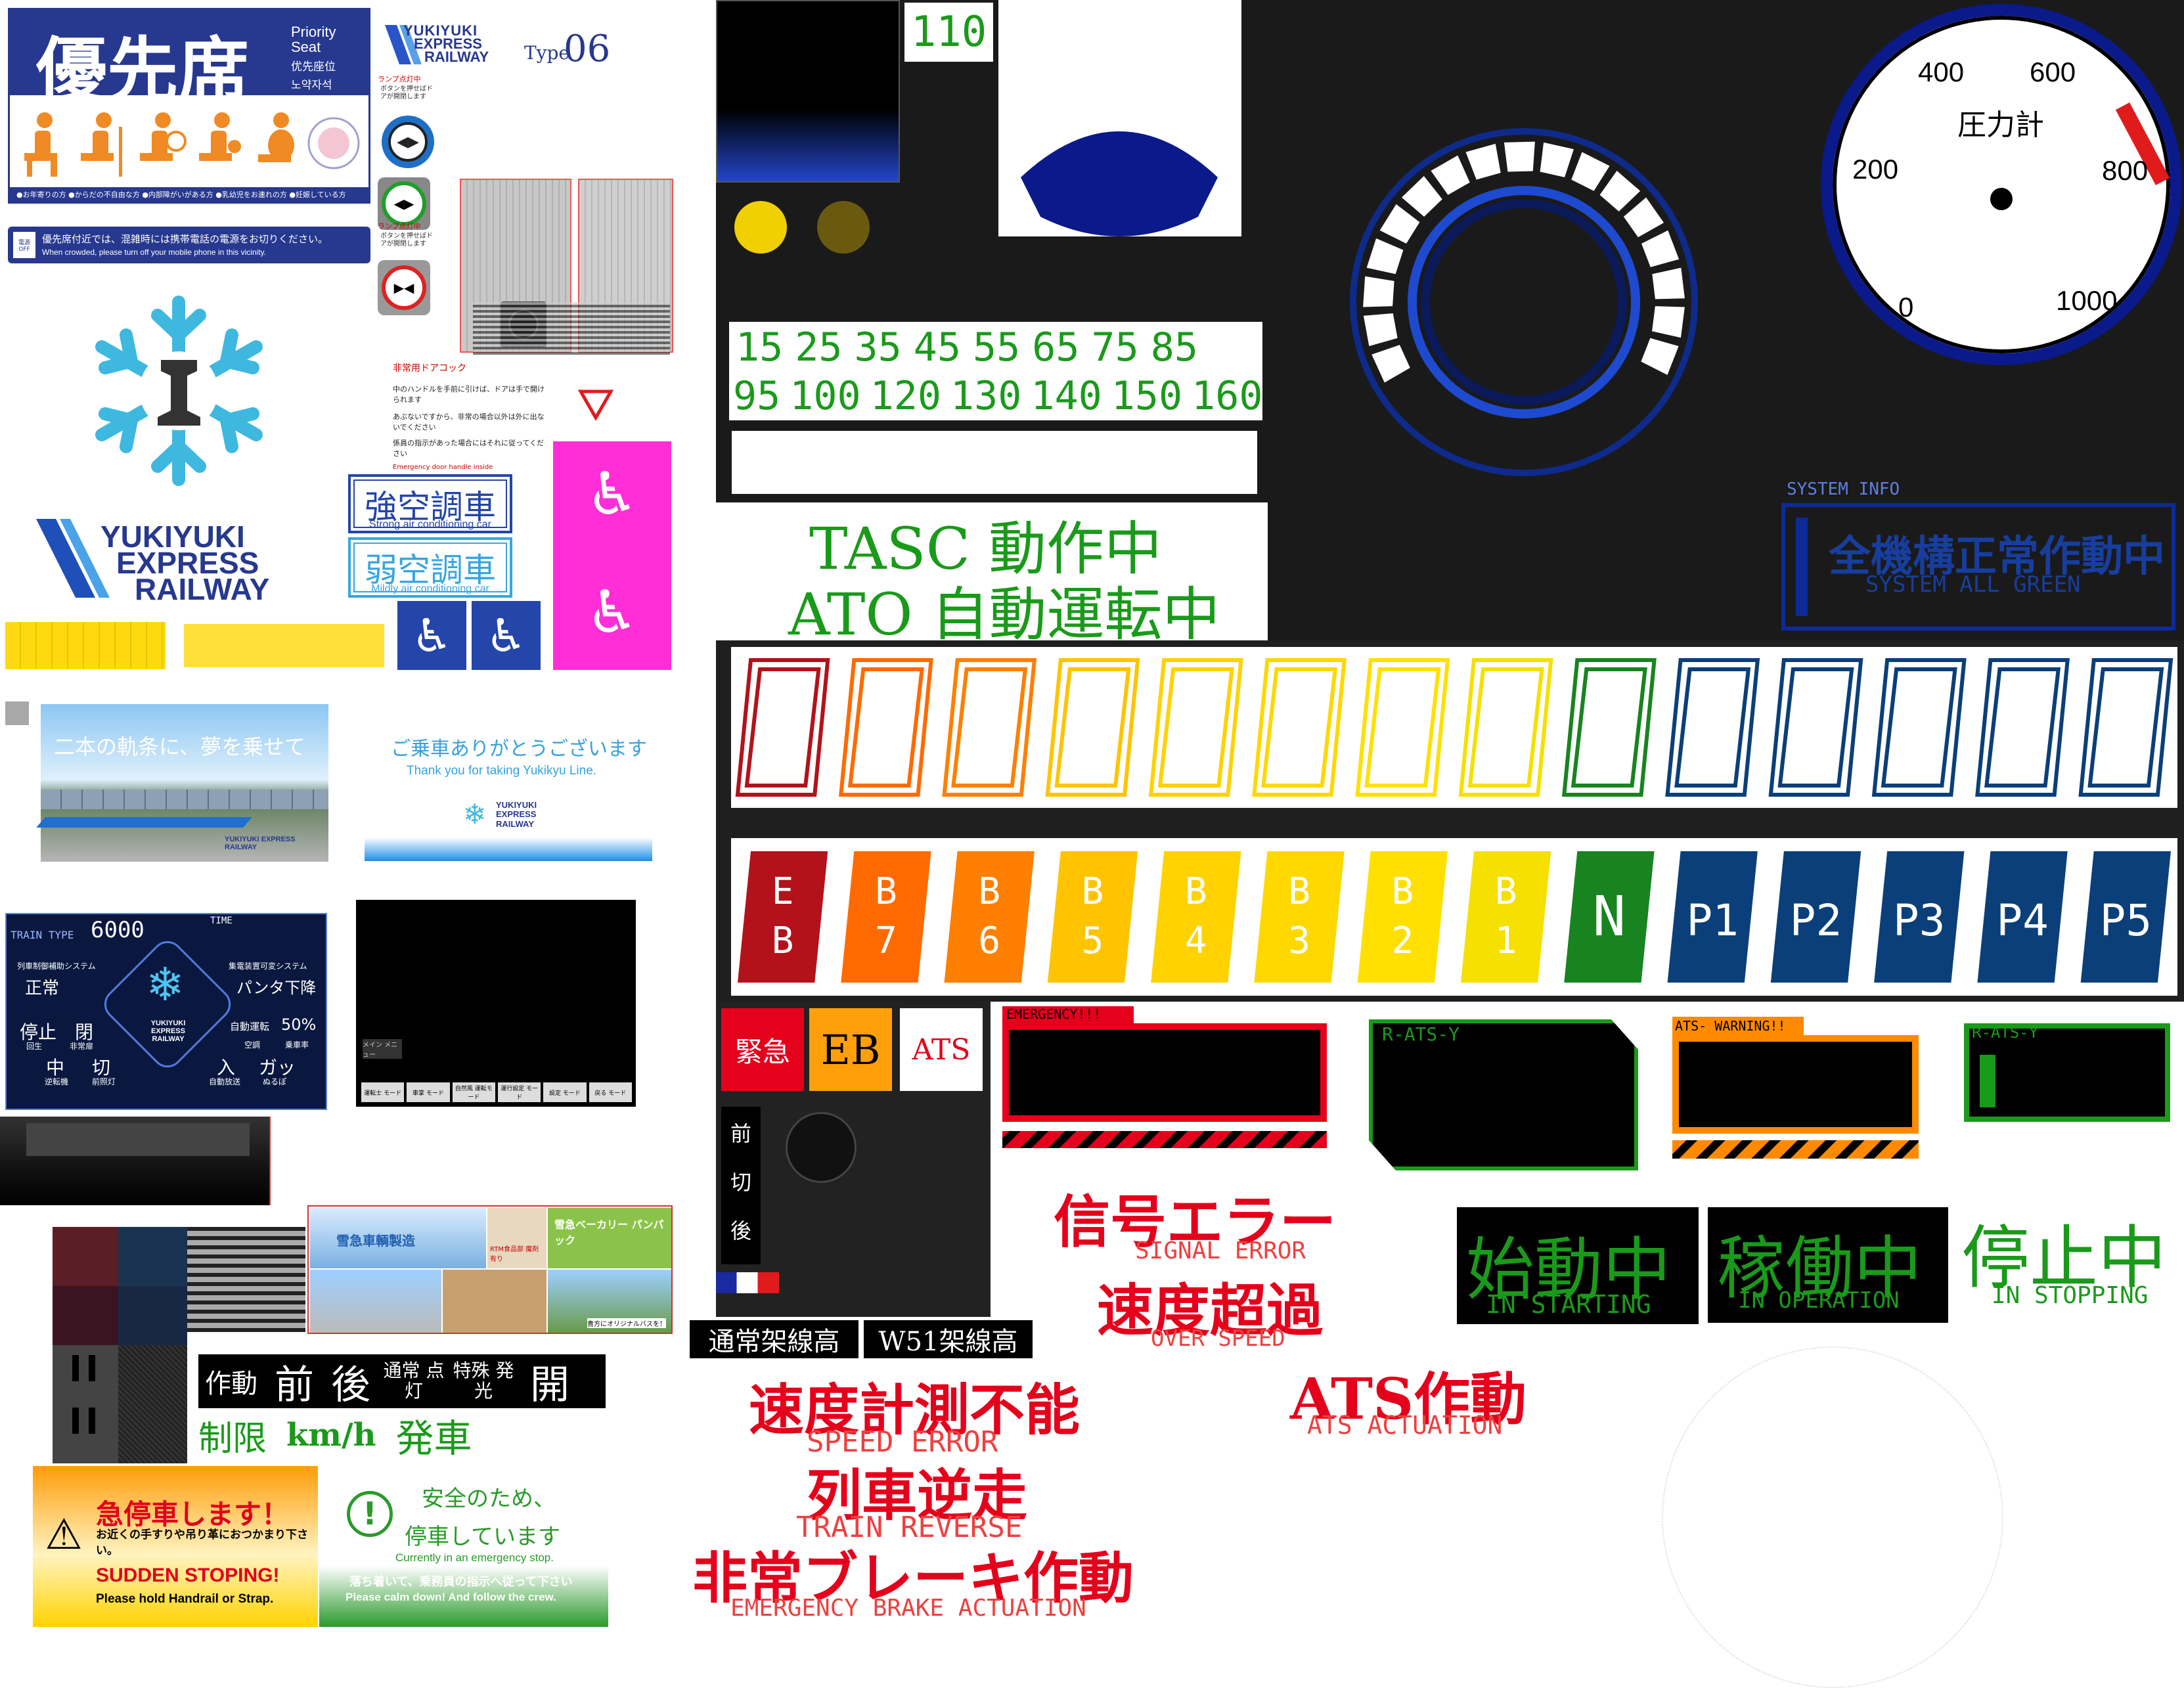 The height and width of the screenshot is (1688, 2184). What do you see at coordinates (404, 287) in the screenshot?
I see `door-hold-button: ▶◀` at bounding box center [404, 287].